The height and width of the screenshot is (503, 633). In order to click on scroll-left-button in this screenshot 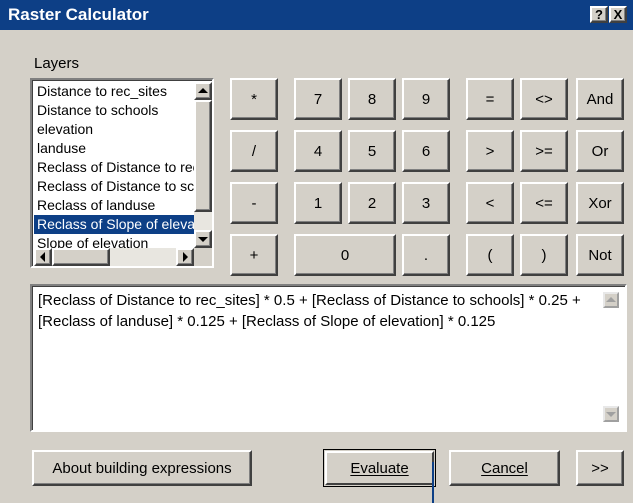, I will do `click(43, 257)`.